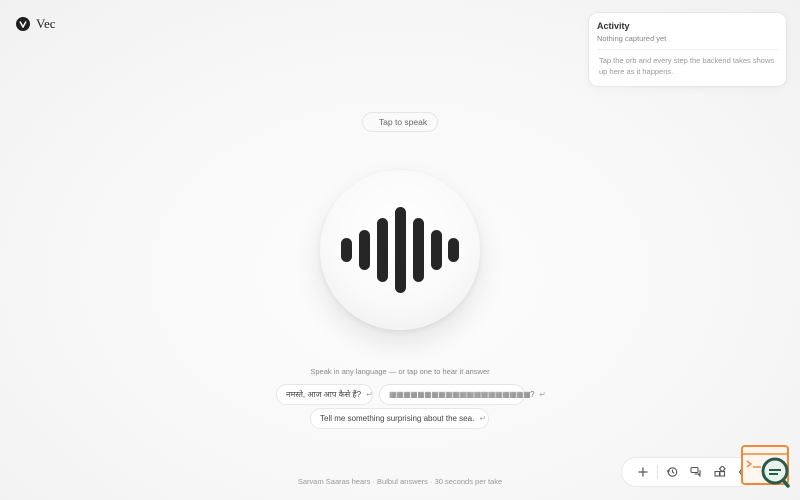 The width and height of the screenshot is (800, 500). I want to click on voice-orb-button, so click(400, 250).